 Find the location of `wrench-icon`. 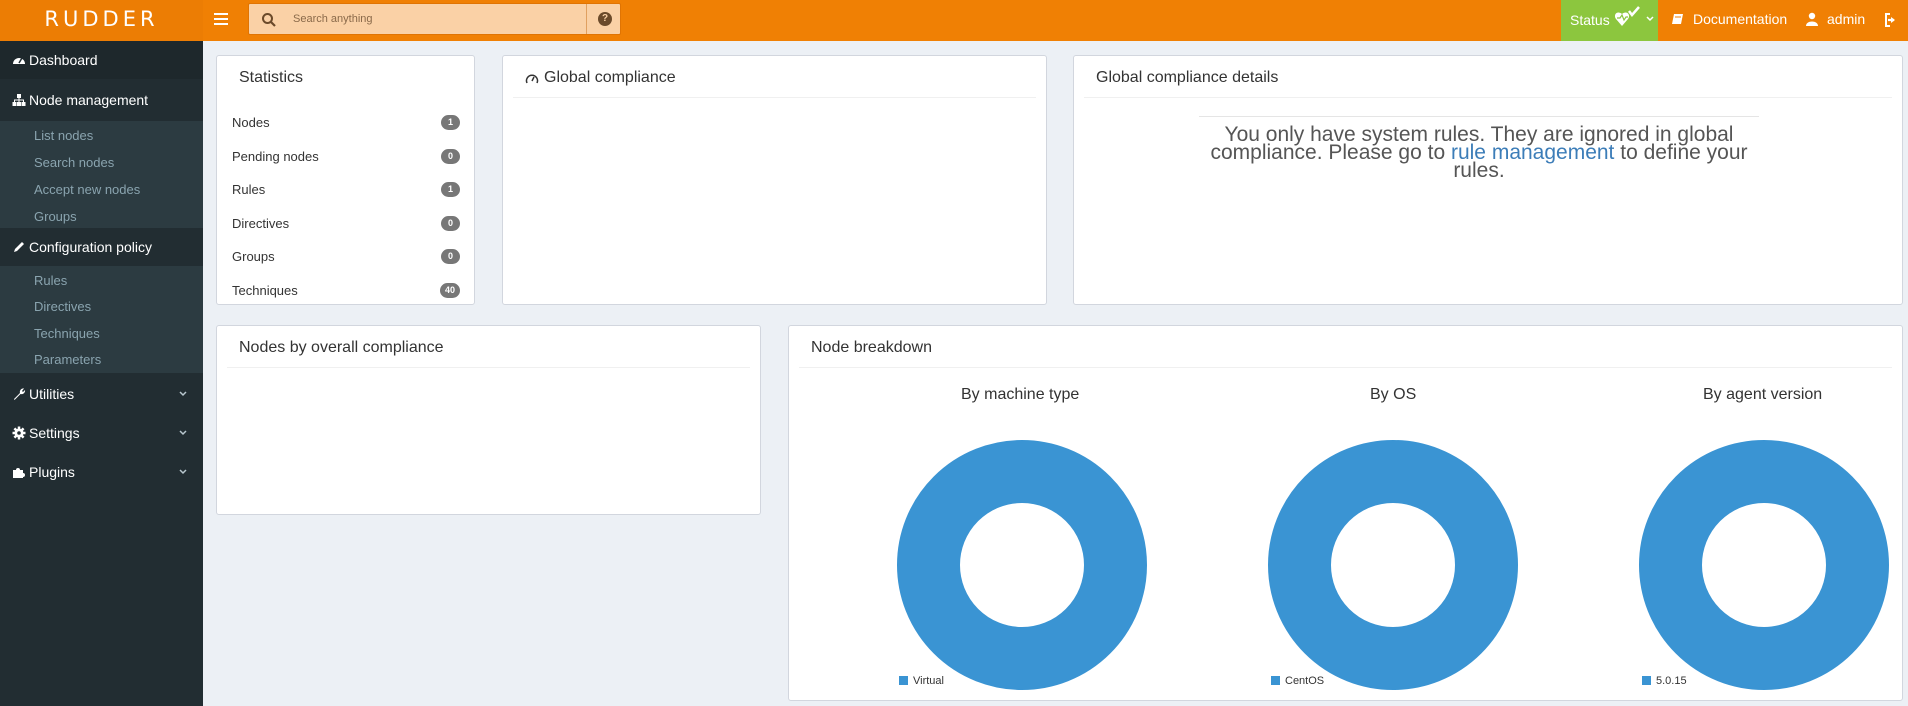

wrench-icon is located at coordinates (20, 394).